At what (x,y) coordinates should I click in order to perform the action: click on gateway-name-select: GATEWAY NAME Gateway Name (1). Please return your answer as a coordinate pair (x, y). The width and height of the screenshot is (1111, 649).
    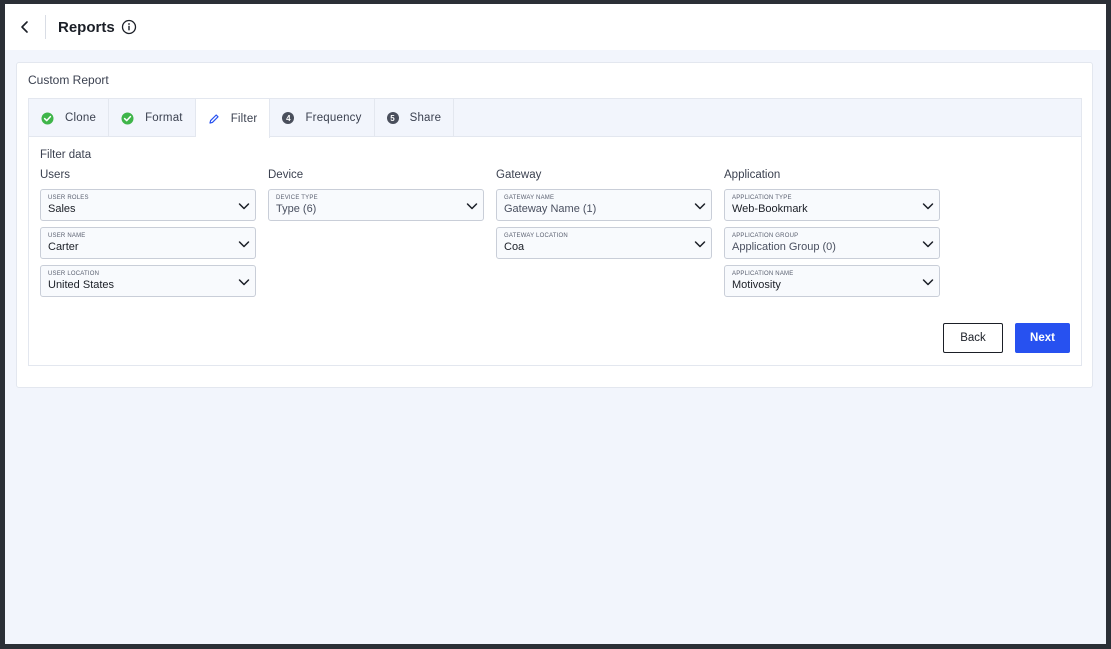
    Looking at the image, I should click on (604, 205).